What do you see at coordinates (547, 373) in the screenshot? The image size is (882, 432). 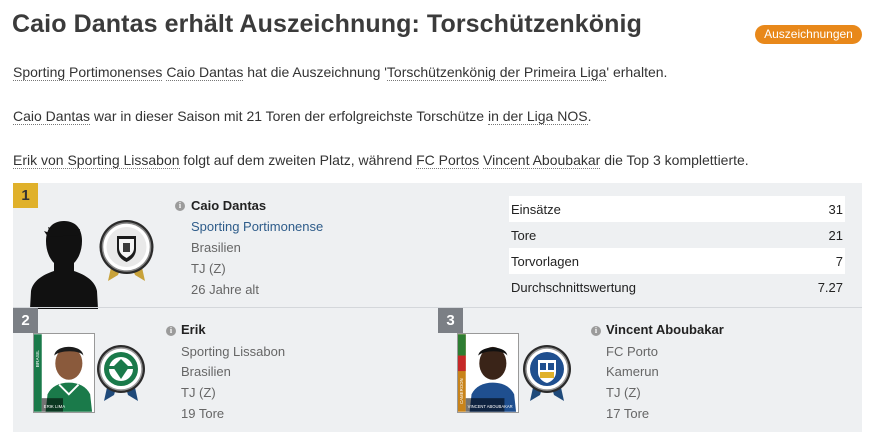 I see `club-crest-porto-icon` at bounding box center [547, 373].